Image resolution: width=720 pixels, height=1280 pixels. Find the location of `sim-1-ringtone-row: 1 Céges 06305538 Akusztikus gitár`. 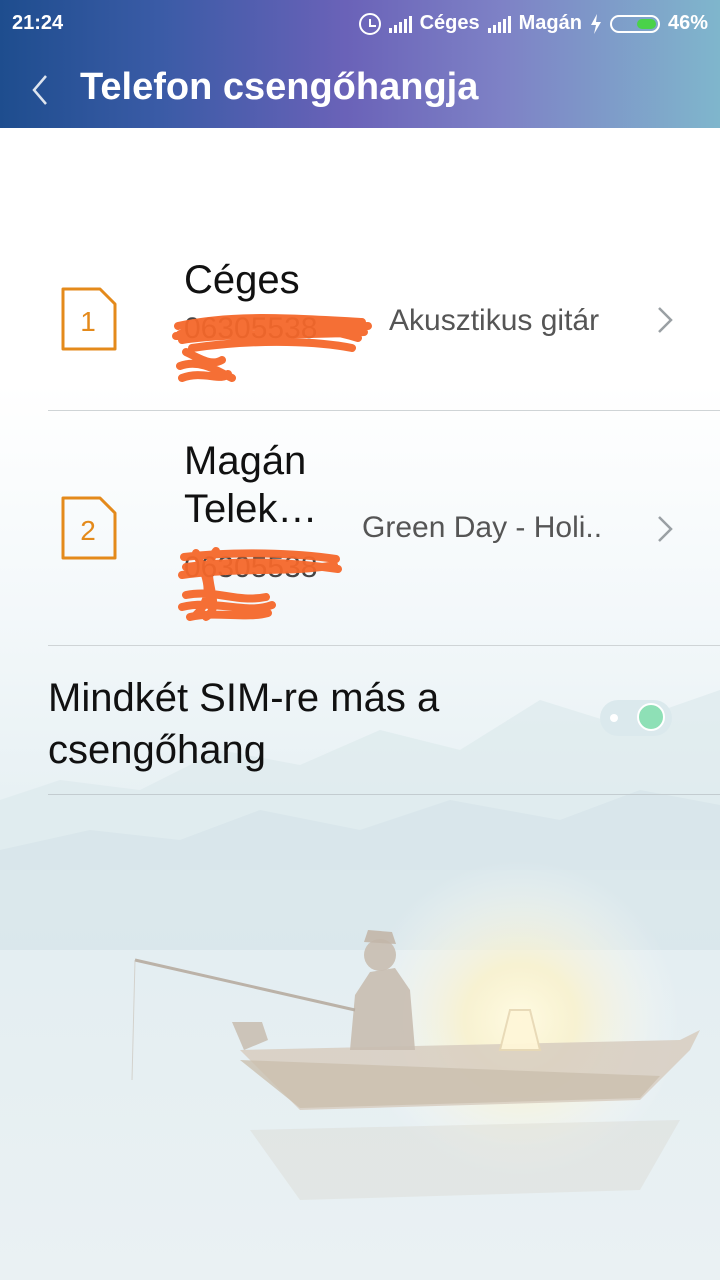

sim-1-ringtone-row: 1 Céges 06305538 Akusztikus gitár is located at coordinates (360, 320).